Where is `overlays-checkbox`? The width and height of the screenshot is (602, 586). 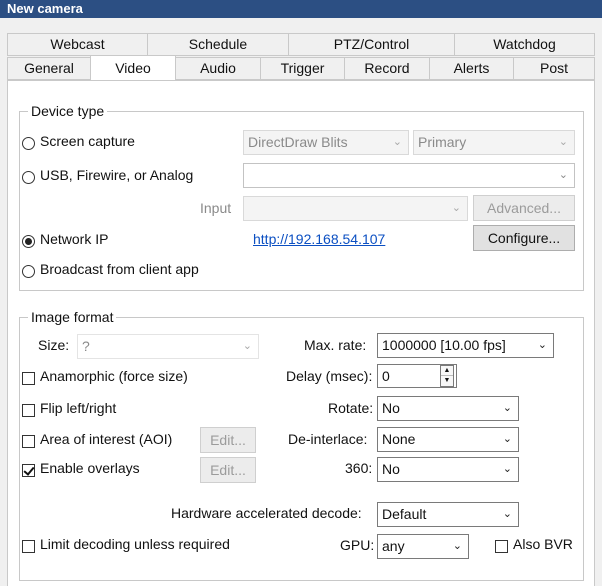
overlays-checkbox is located at coordinates (28, 470).